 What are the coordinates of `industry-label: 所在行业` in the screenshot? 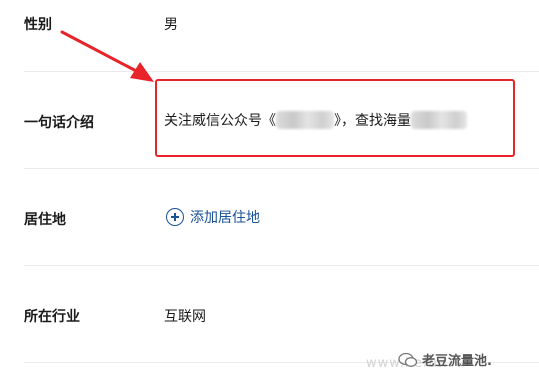 It's located at (52, 317).